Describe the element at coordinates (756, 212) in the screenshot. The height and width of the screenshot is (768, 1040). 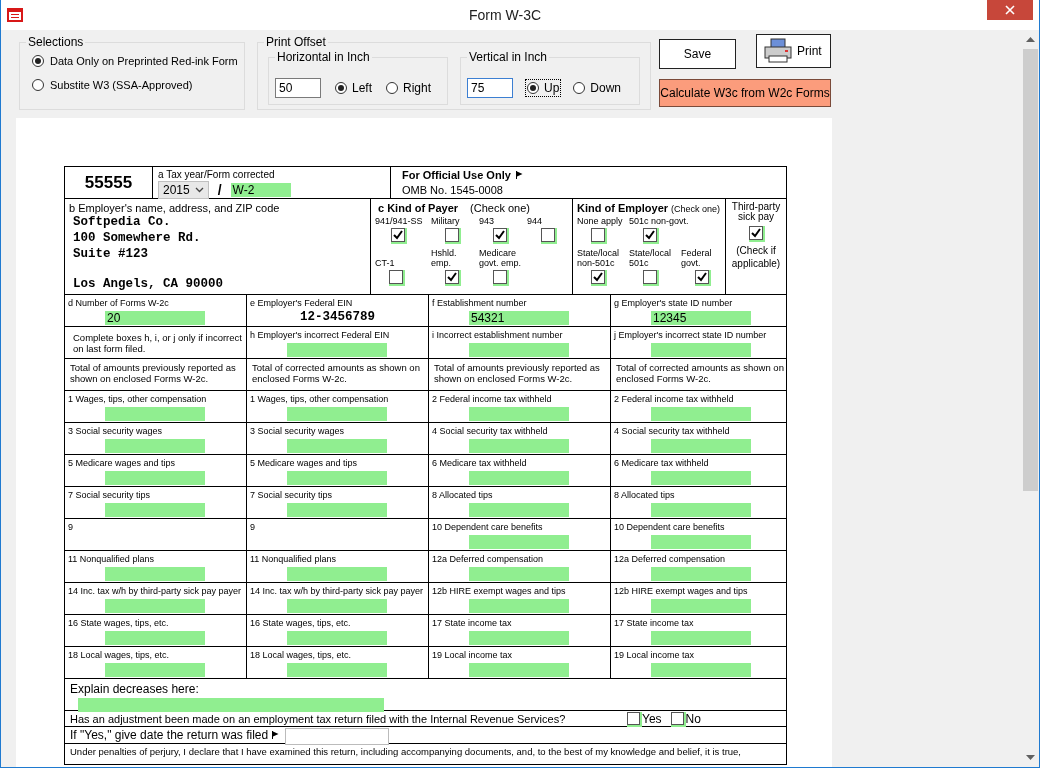
I see `checkbox-label: Third-party sick pay` at that location.